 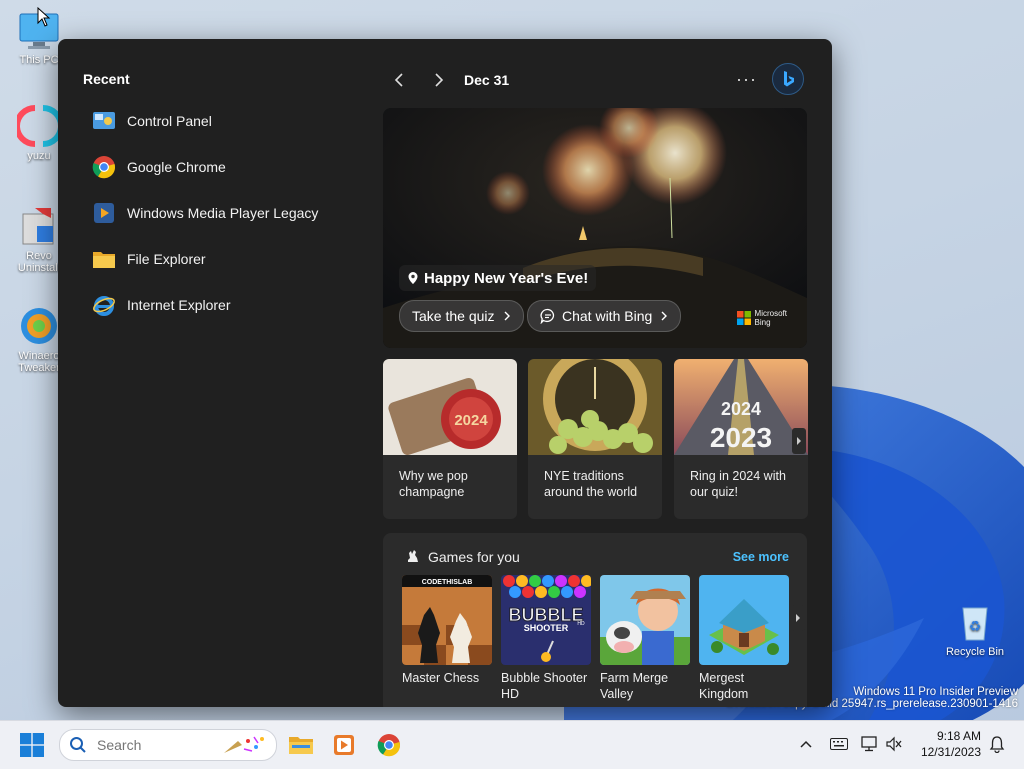 I want to click on volume-button, so click(x=894, y=744).